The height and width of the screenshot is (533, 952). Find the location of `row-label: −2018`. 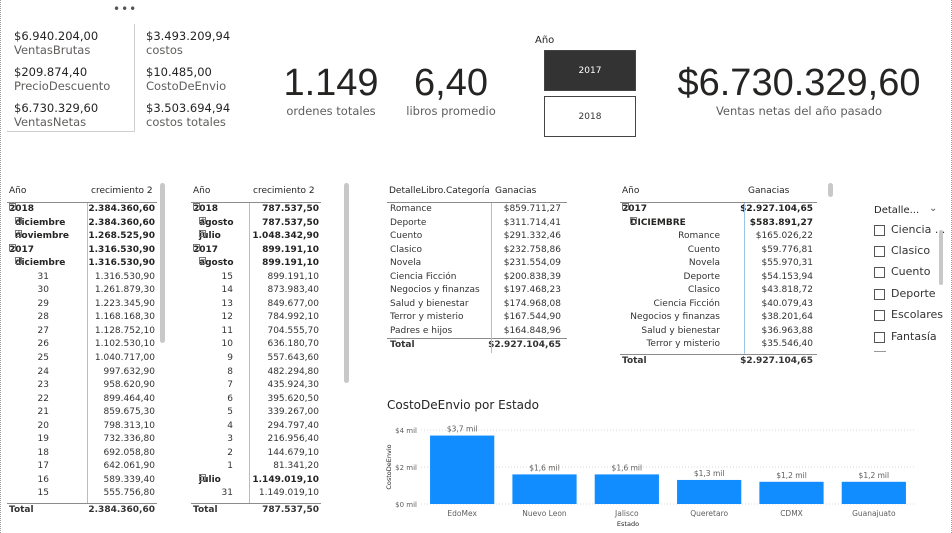

row-label: −2018 is located at coordinates (21, 210).